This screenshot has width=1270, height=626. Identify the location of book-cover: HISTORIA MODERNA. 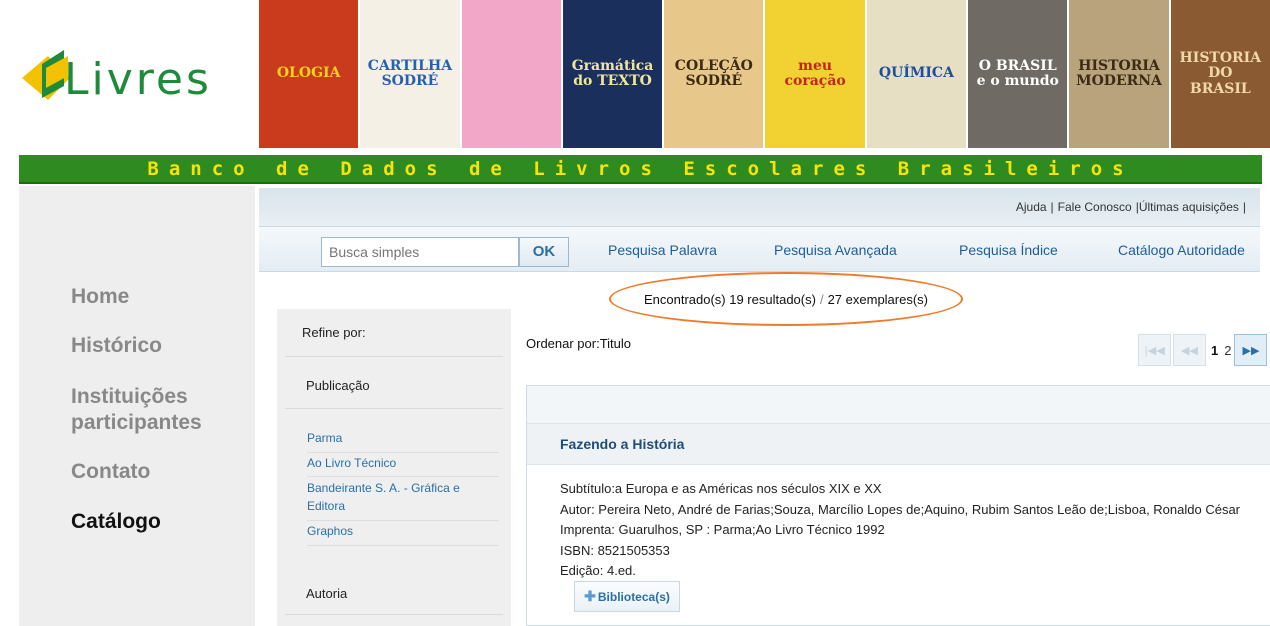
(1119, 74).